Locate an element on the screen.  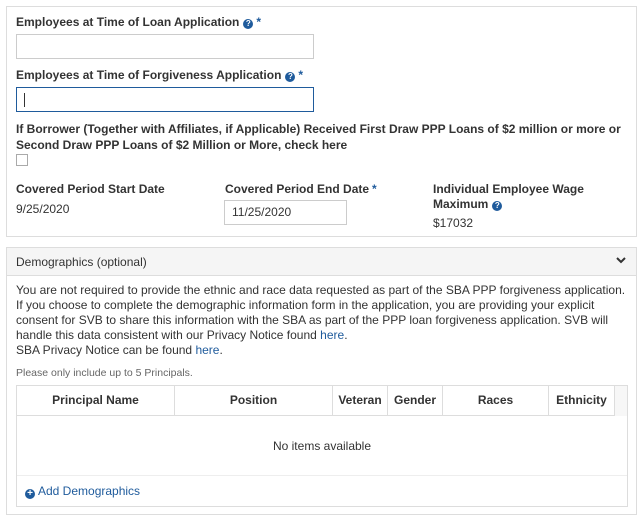
empty-grid-message: No items available is located at coordinates (322, 446).